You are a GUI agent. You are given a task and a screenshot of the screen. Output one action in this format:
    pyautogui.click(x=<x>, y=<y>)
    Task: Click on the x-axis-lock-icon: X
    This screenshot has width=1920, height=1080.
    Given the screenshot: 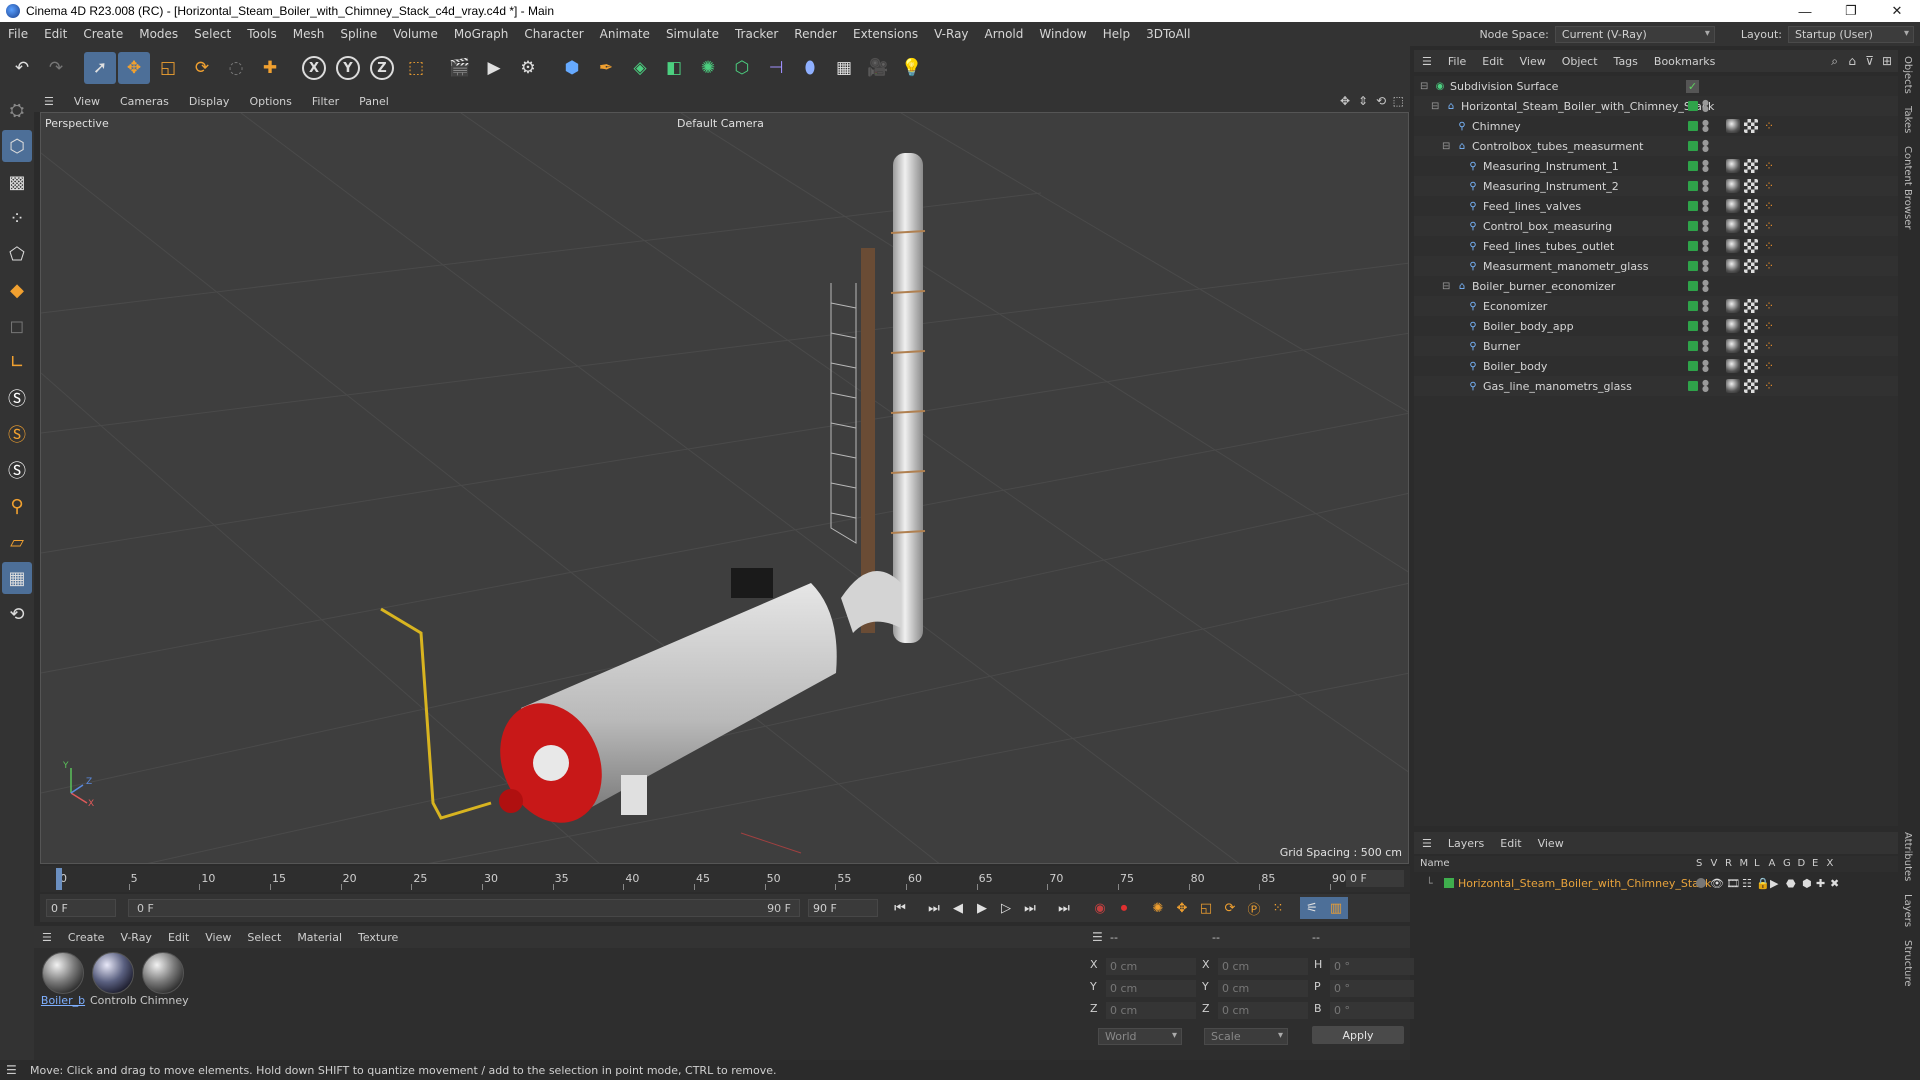 What is the action you would take?
    pyautogui.click(x=314, y=68)
    